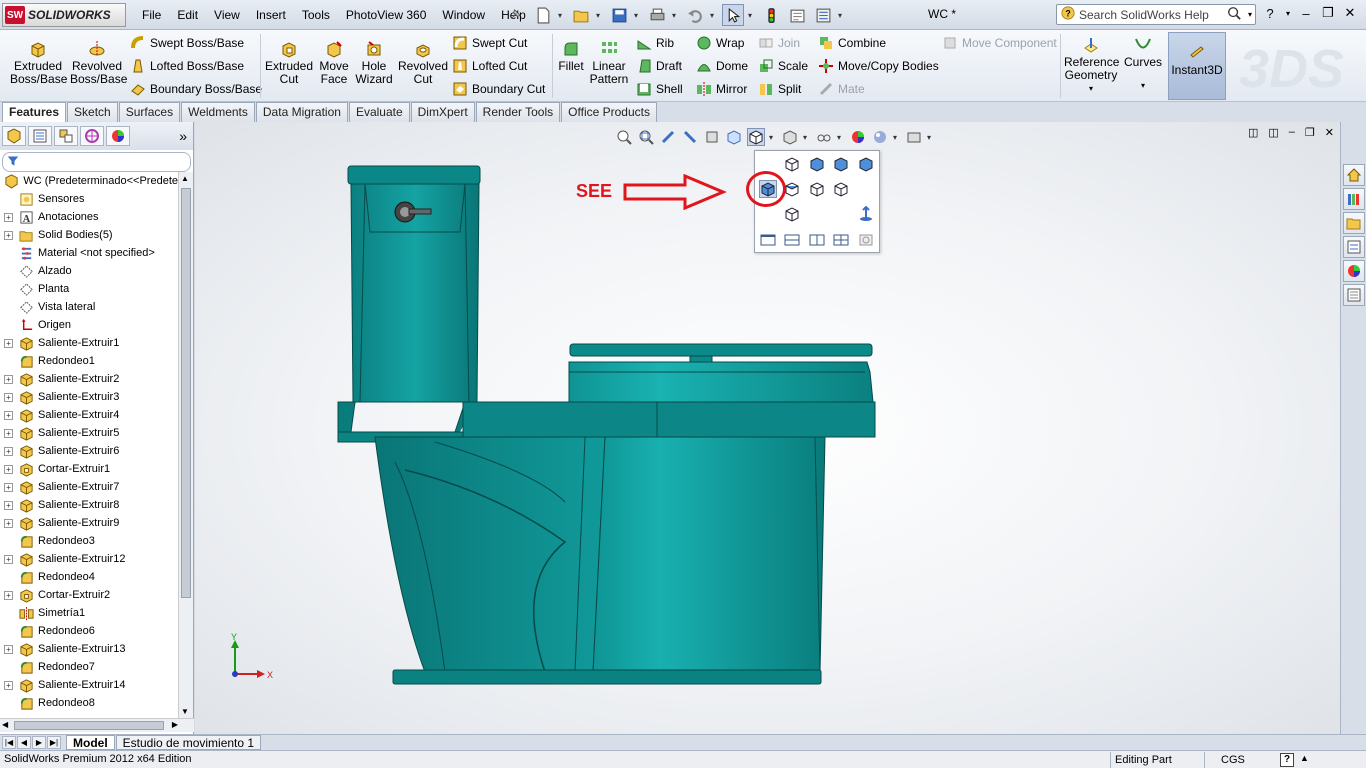 This screenshot has height=768, width=1366. What do you see at coordinates (9, 742) in the screenshot?
I see `first-tab-icon: |◀` at bounding box center [9, 742].